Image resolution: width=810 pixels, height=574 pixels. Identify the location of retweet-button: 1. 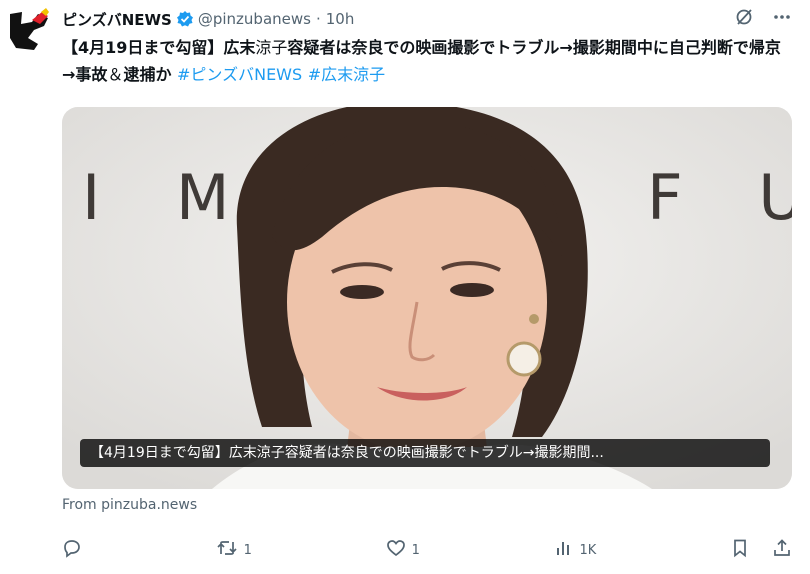
(234, 550).